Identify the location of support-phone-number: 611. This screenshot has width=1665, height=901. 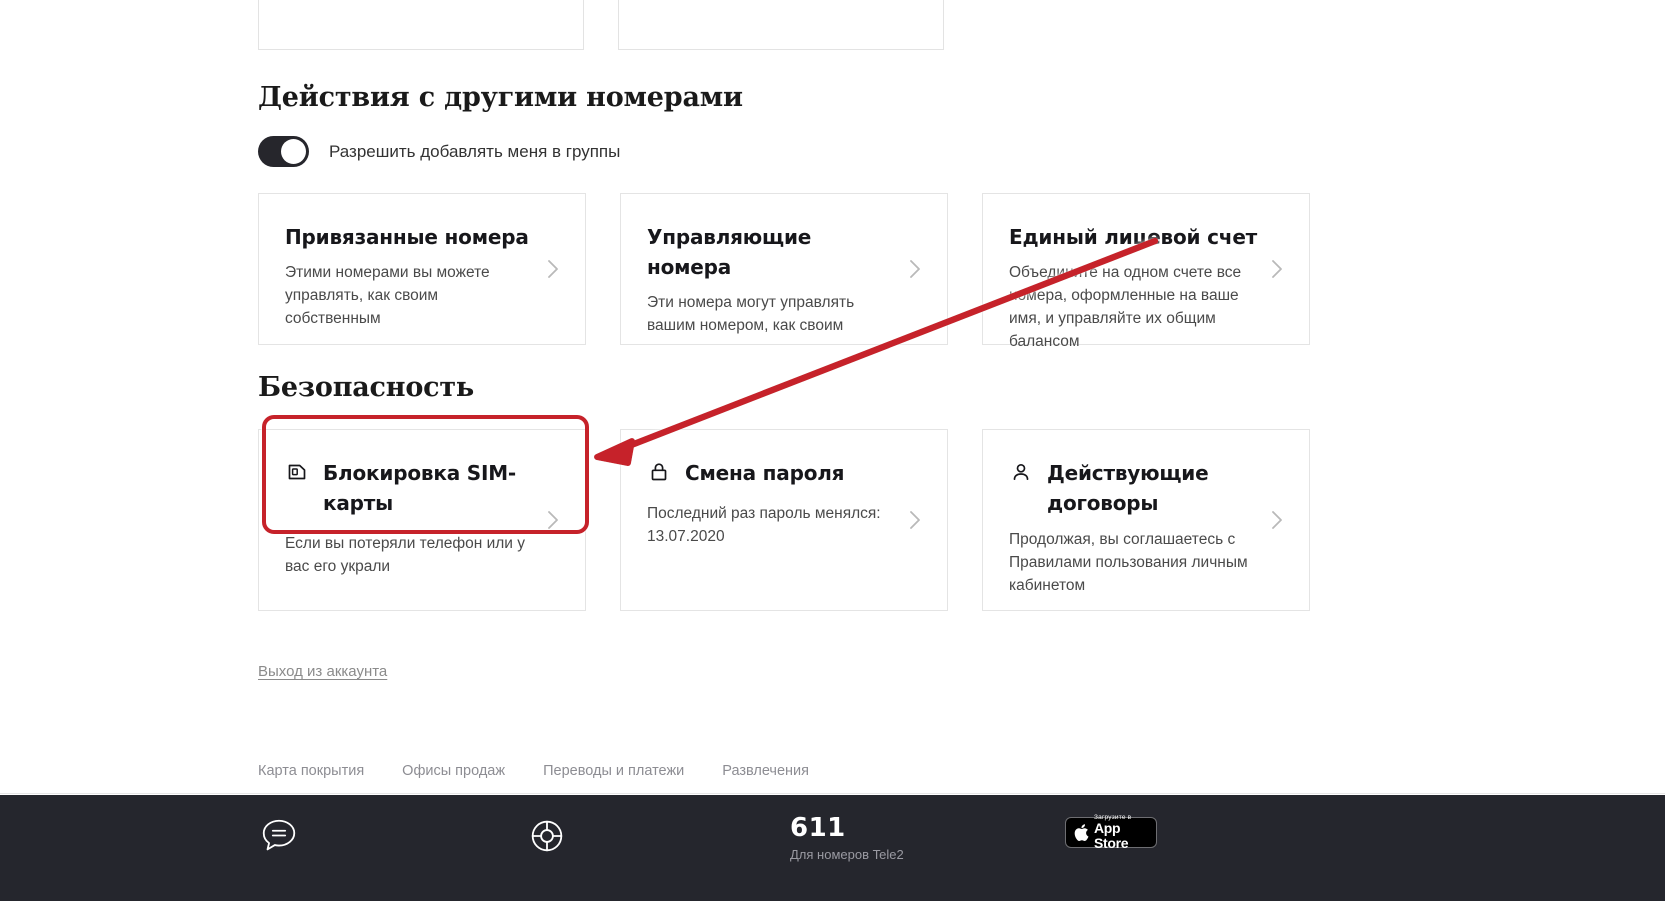
(847, 828).